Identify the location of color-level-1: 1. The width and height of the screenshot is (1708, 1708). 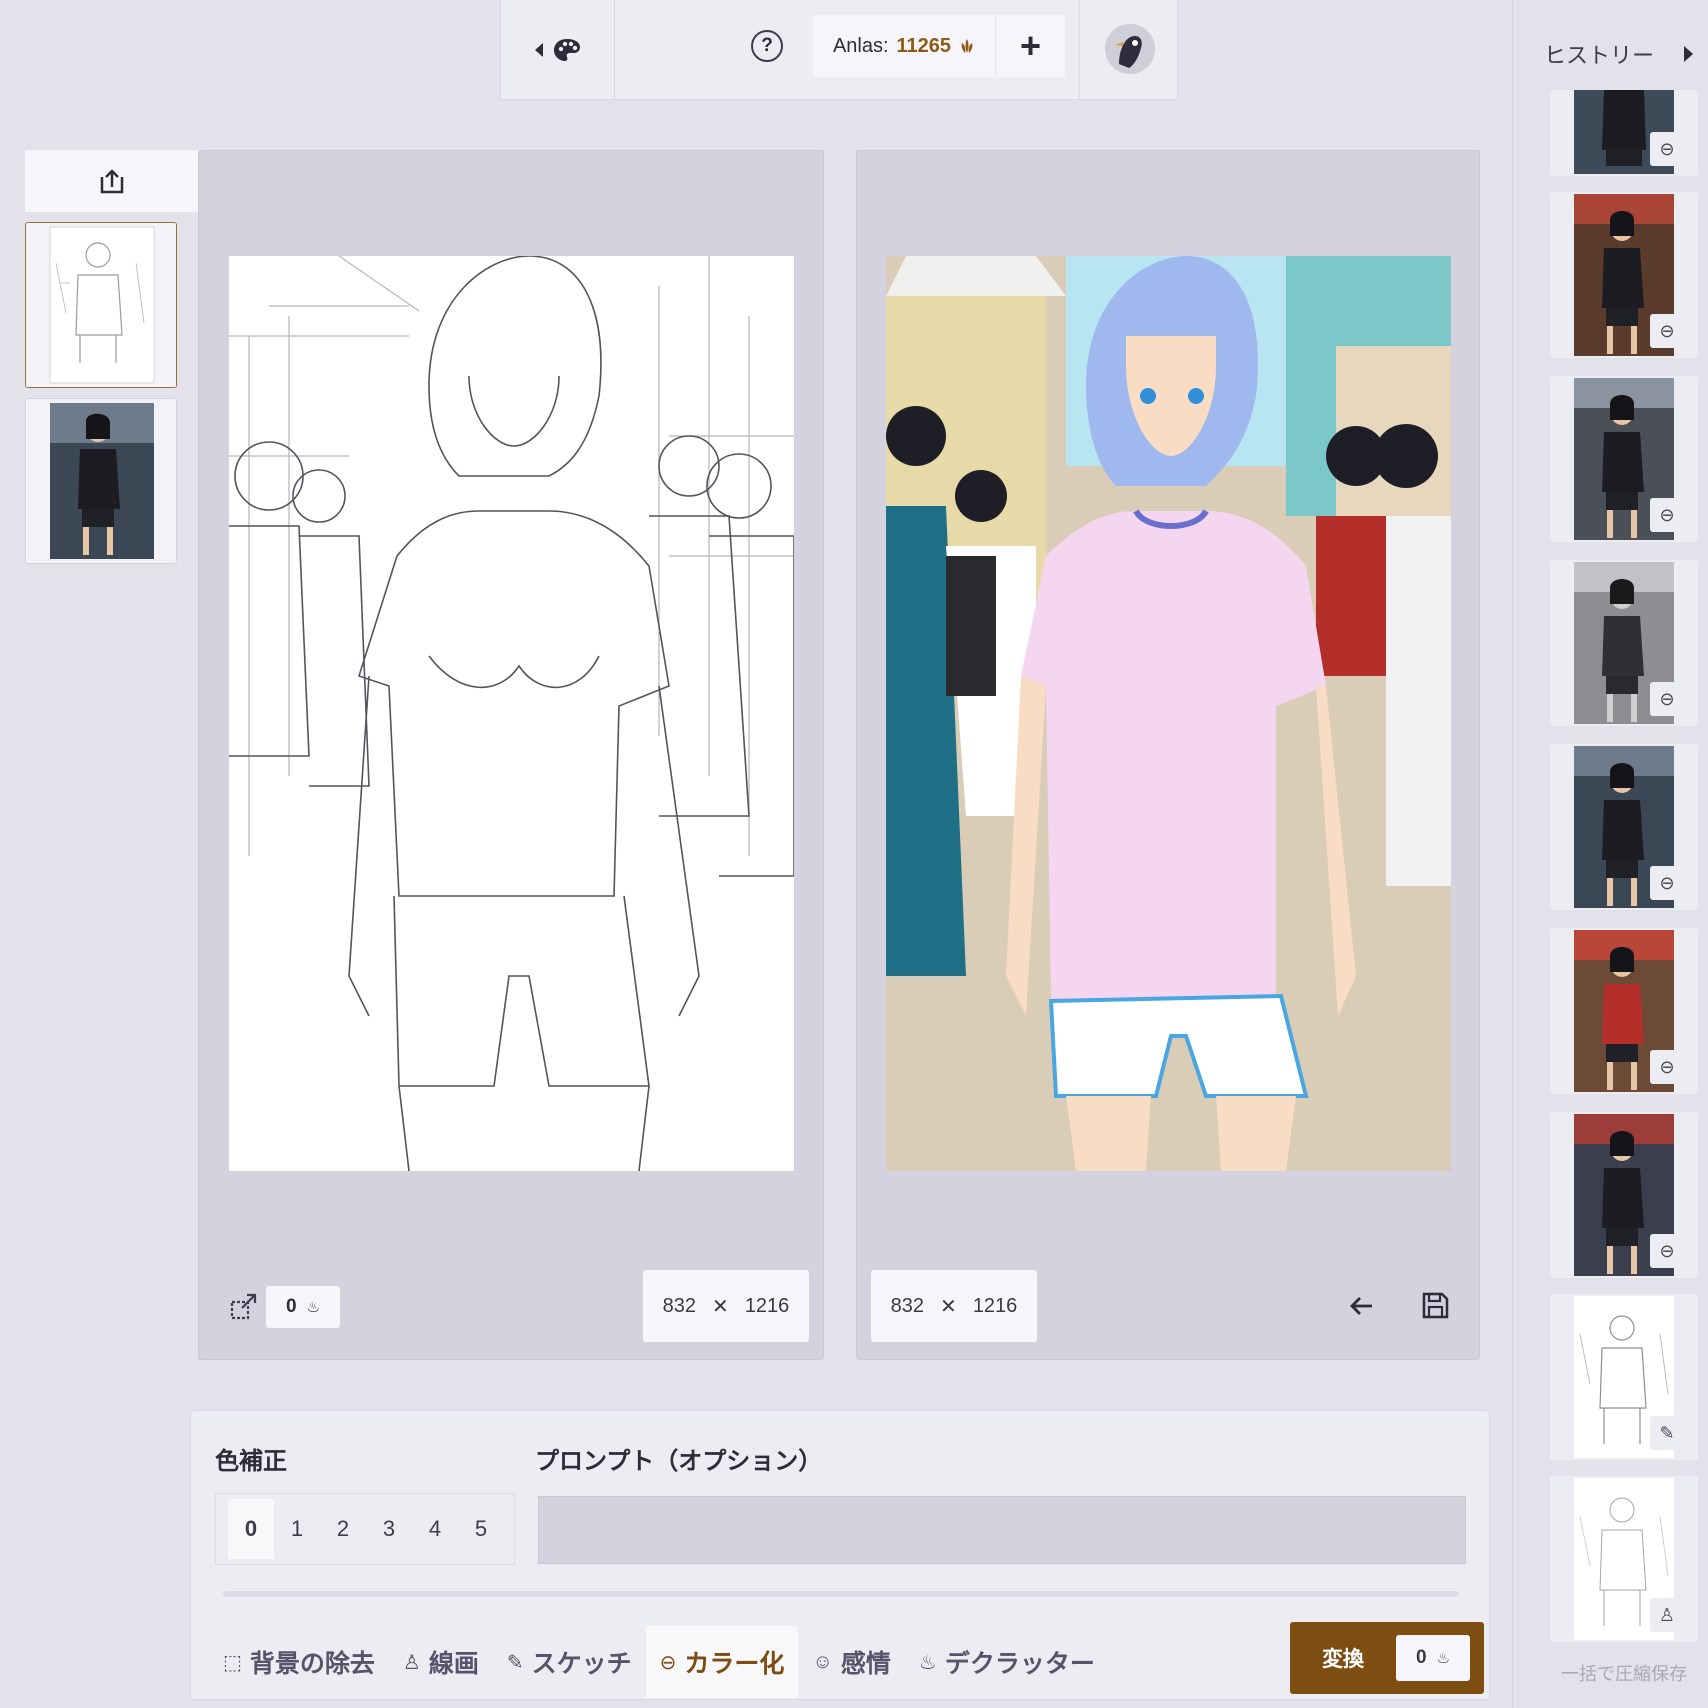
(297, 1529).